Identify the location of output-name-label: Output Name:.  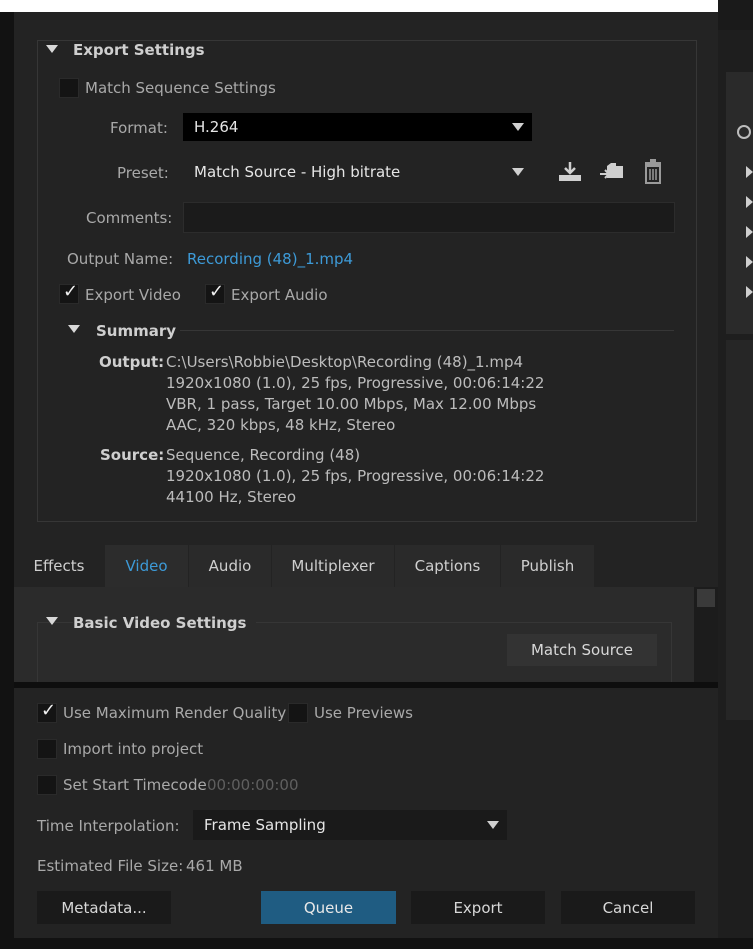
(120, 259).